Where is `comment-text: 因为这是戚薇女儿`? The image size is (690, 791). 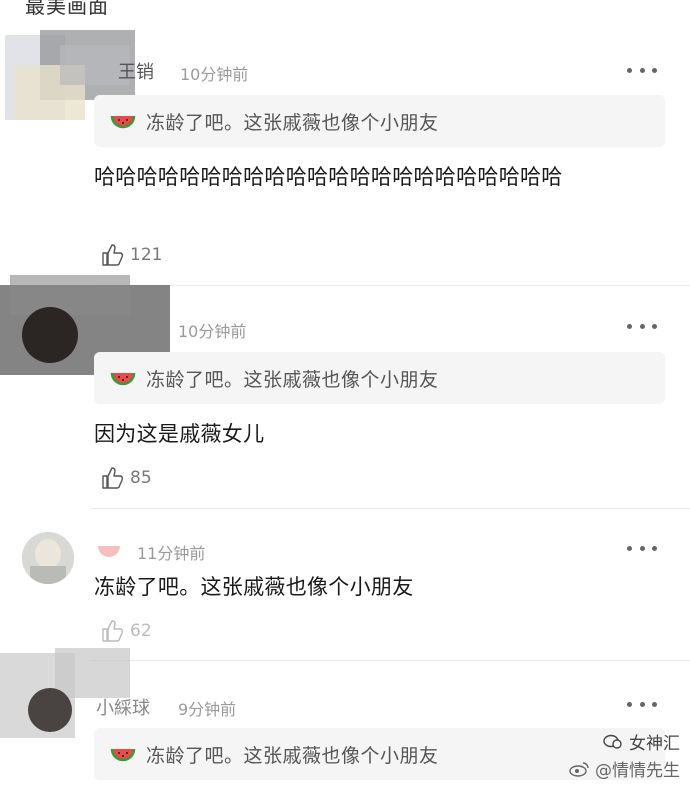 comment-text: 因为这是戚薇女儿 is located at coordinates (179, 434).